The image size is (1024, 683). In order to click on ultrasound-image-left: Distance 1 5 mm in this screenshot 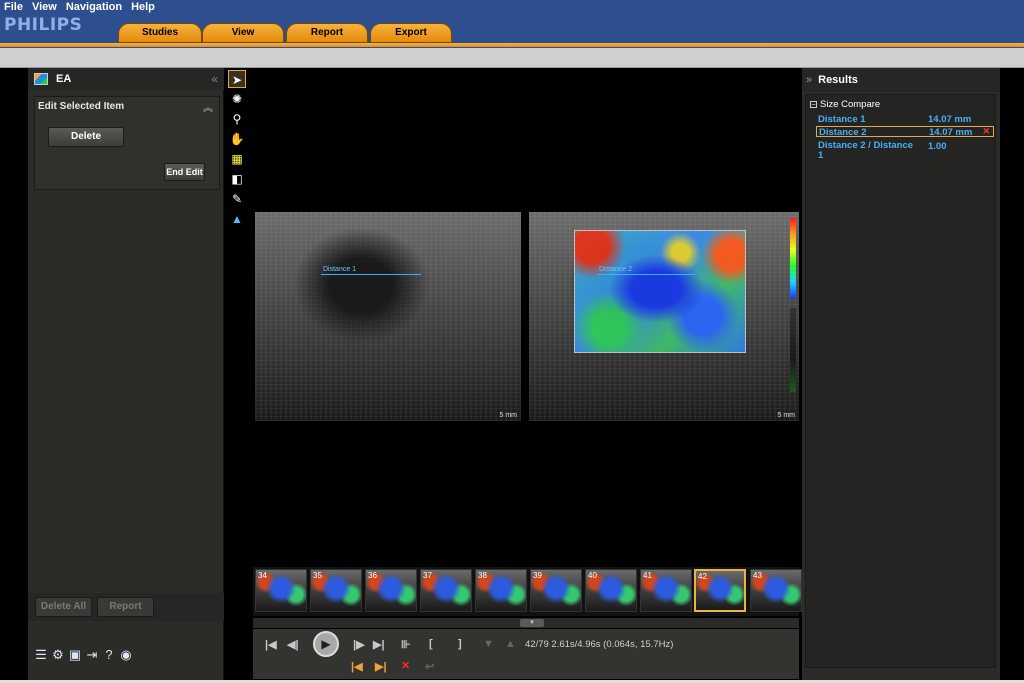, I will do `click(388, 316)`.